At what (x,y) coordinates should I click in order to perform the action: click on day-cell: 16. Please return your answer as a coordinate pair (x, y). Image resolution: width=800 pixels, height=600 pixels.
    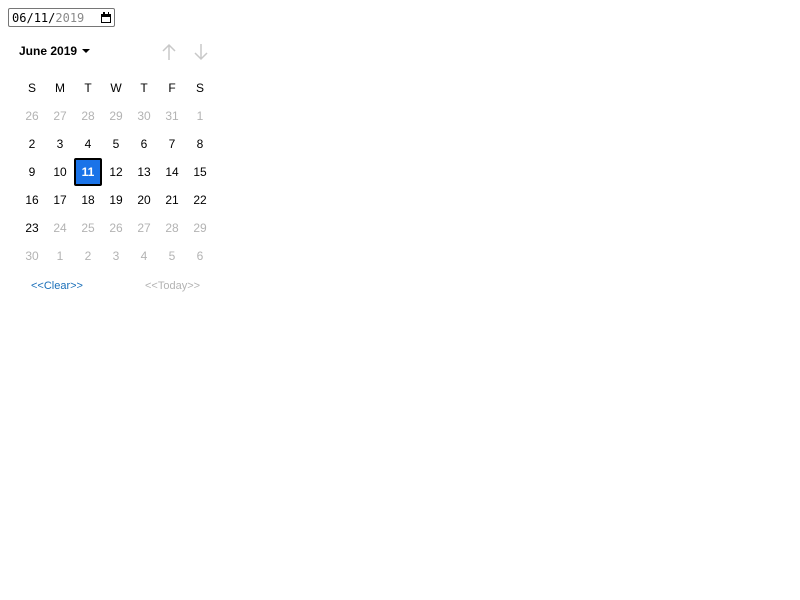
    Looking at the image, I should click on (32, 200).